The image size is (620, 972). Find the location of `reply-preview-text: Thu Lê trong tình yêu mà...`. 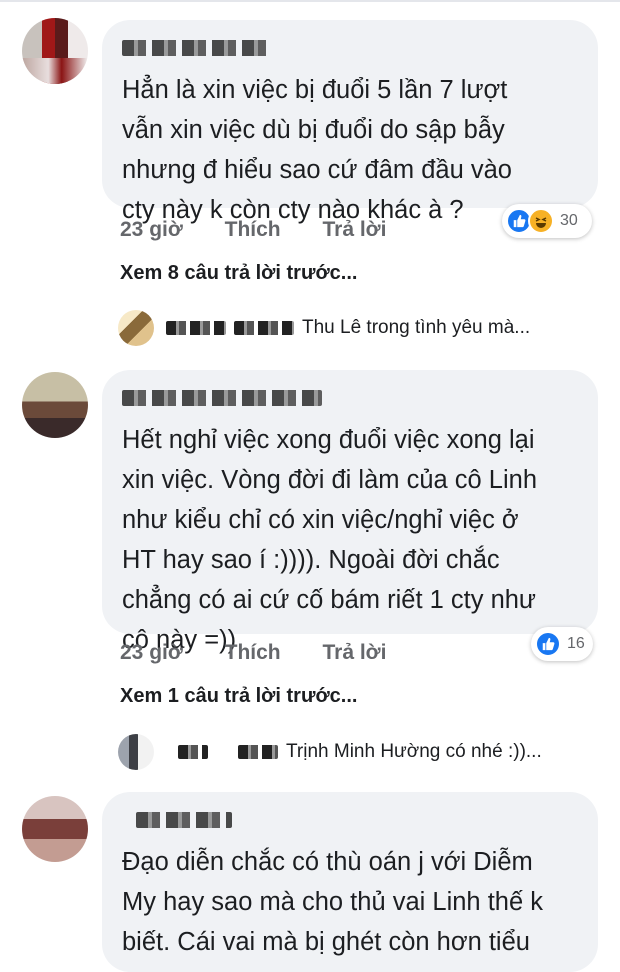

reply-preview-text: Thu Lê trong tình yêu mà... is located at coordinates (416, 327).